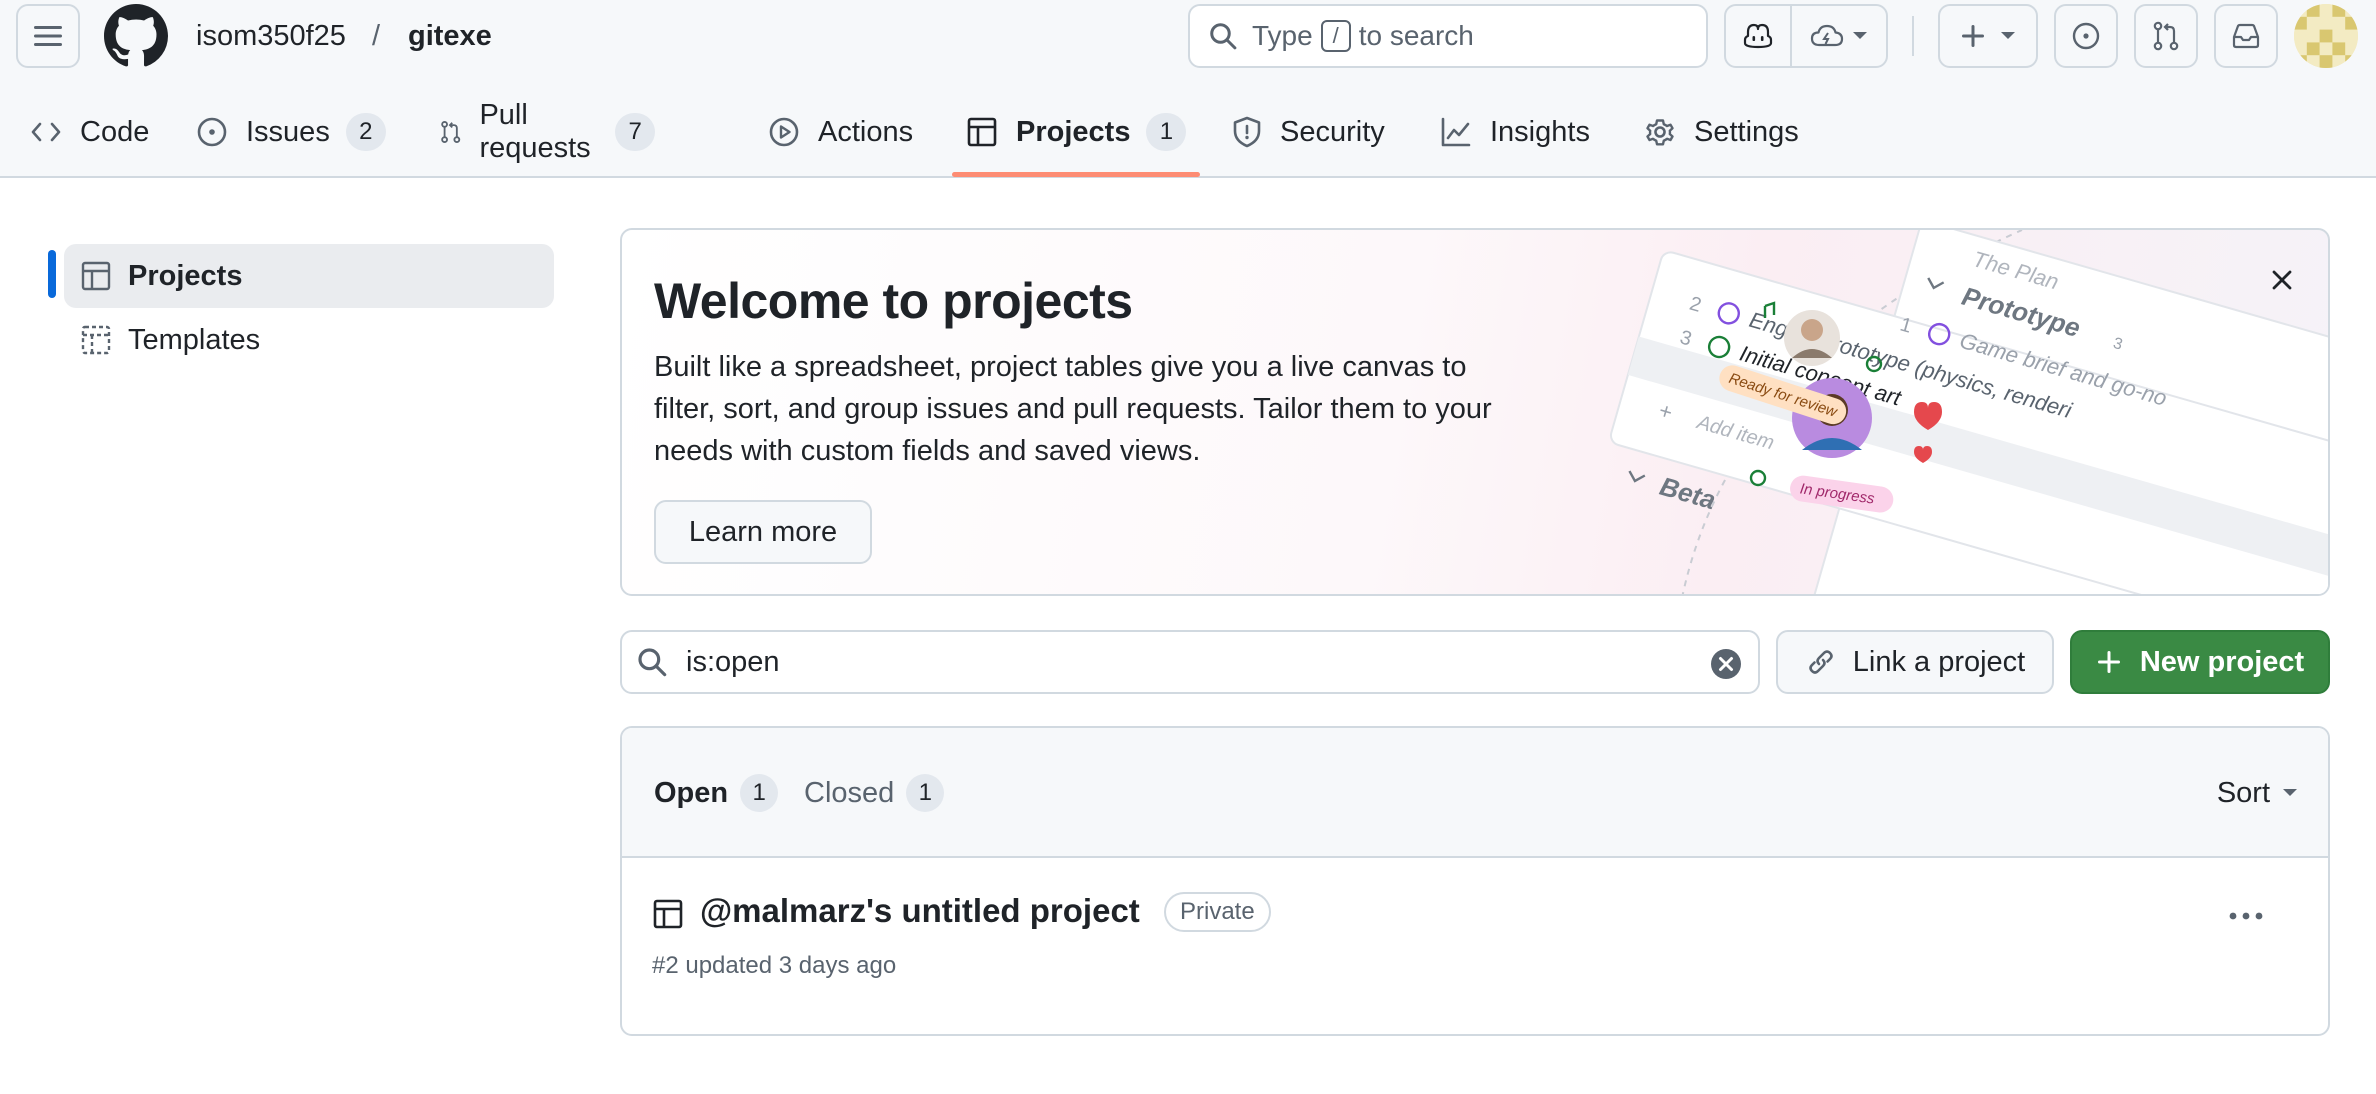 This screenshot has height=1094, width=2376. I want to click on learn-more-button: Learn more, so click(763, 532).